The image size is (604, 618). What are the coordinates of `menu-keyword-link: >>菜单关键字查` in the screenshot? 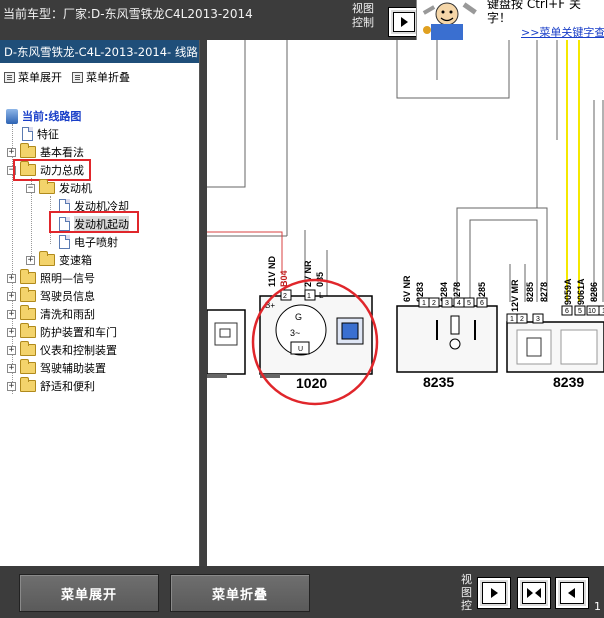 It's located at (562, 32).